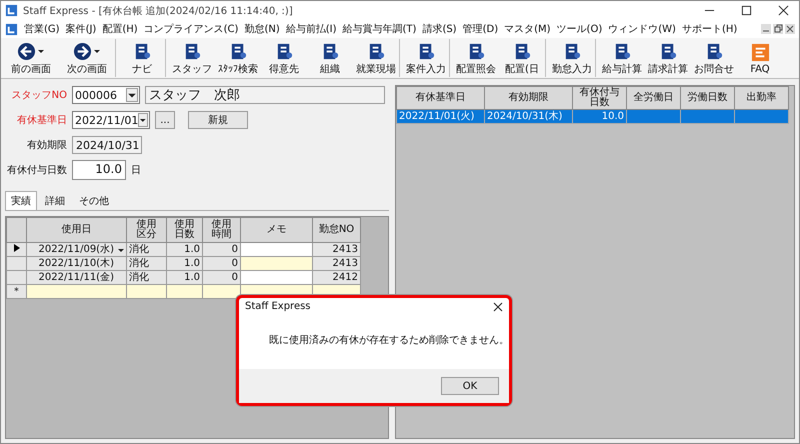 This screenshot has width=800, height=444. What do you see at coordinates (311, 29) in the screenshot?
I see `menu-item: 給与前払(I)` at bounding box center [311, 29].